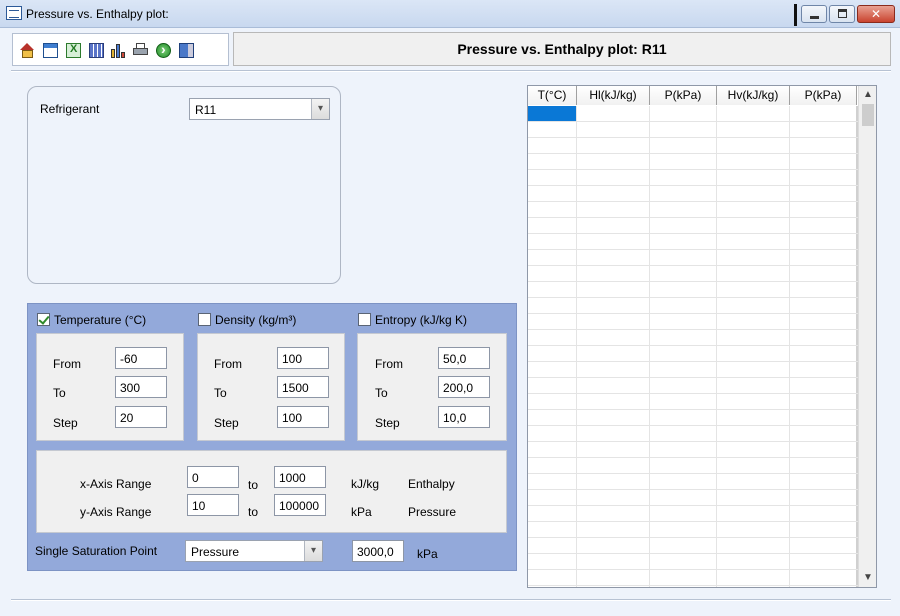  Describe the element at coordinates (141, 358) in the screenshot. I see `temperature-from-input: -60` at that location.